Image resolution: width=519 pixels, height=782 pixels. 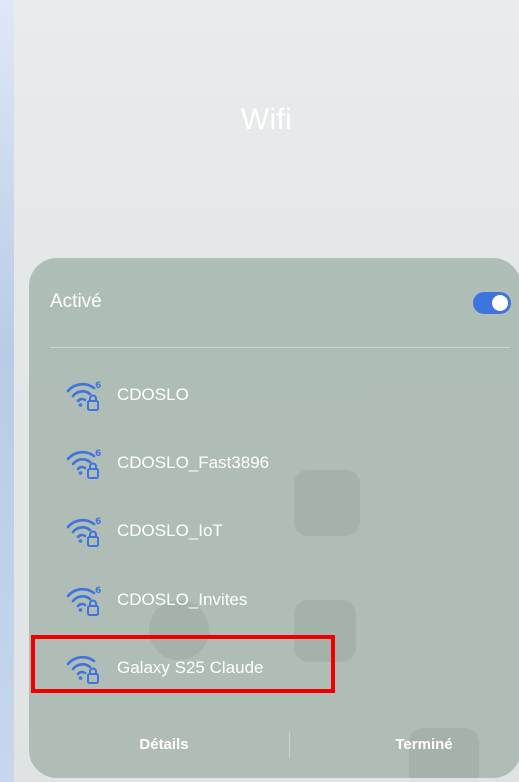 What do you see at coordinates (289, 745) in the screenshot?
I see `footer-divider` at bounding box center [289, 745].